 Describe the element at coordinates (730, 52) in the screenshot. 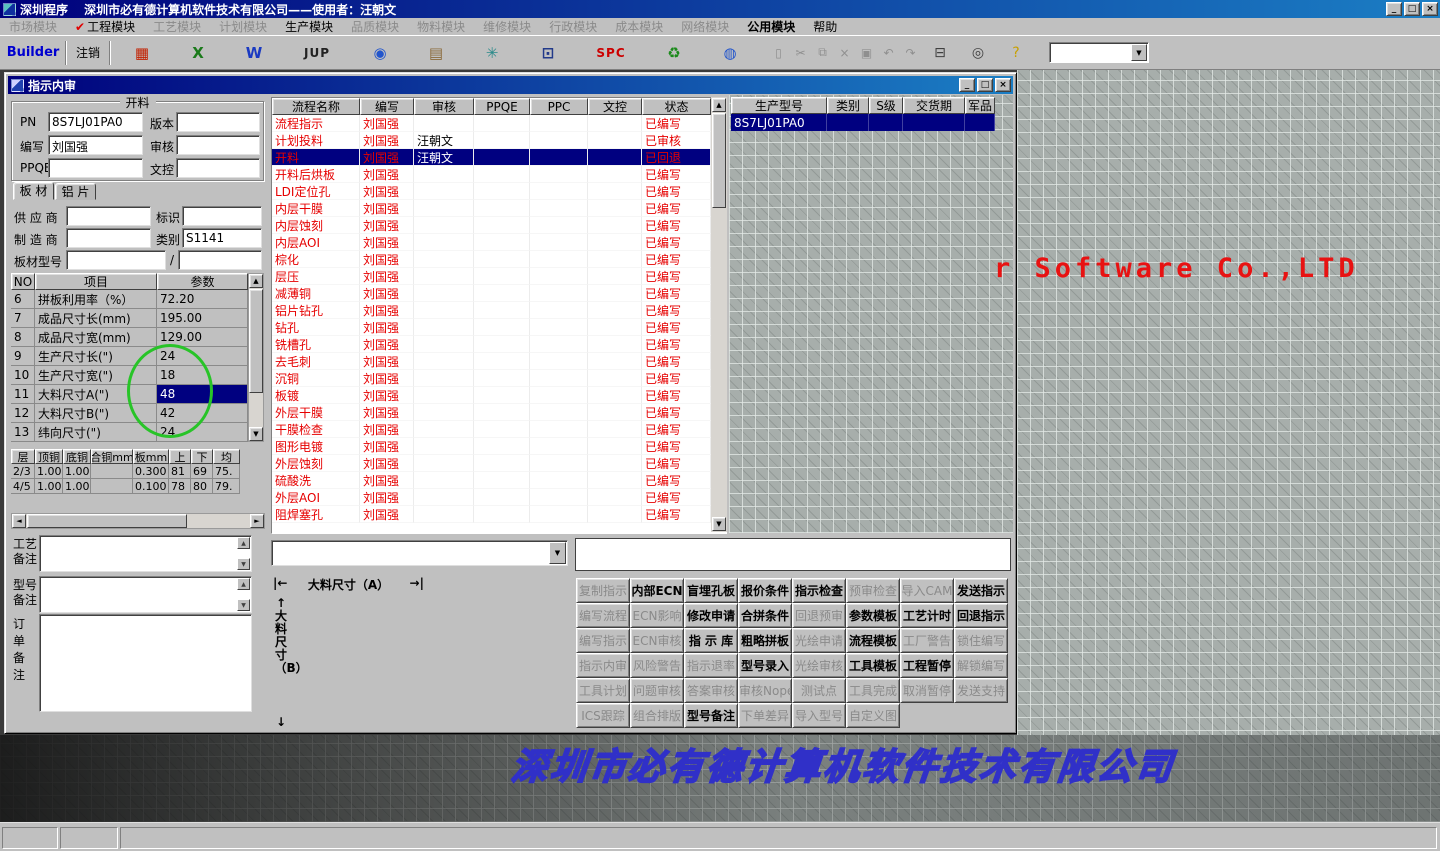

I see `globe-icon: ◍` at that location.